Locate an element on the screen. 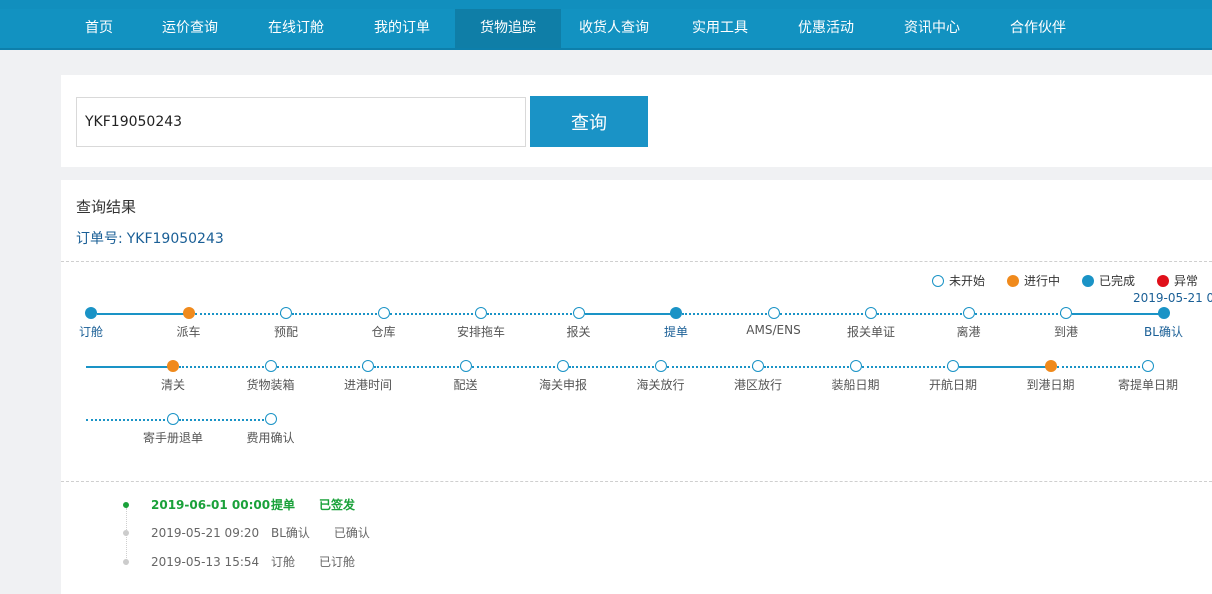 This screenshot has height=594, width=1212. timeline-node-label: 进港时间 is located at coordinates (368, 385).